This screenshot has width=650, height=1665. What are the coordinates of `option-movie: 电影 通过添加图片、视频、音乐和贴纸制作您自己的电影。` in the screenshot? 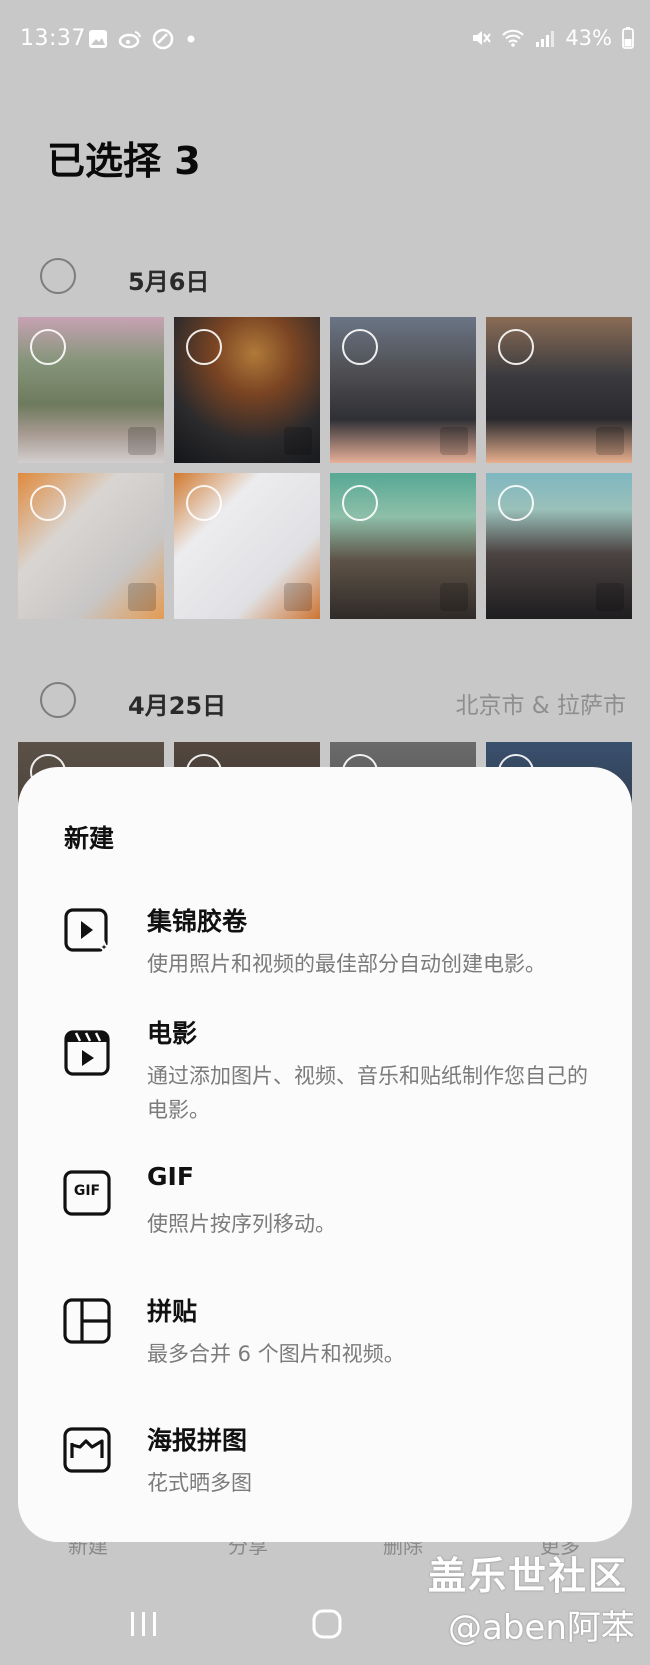 It's located at (325, 1069).